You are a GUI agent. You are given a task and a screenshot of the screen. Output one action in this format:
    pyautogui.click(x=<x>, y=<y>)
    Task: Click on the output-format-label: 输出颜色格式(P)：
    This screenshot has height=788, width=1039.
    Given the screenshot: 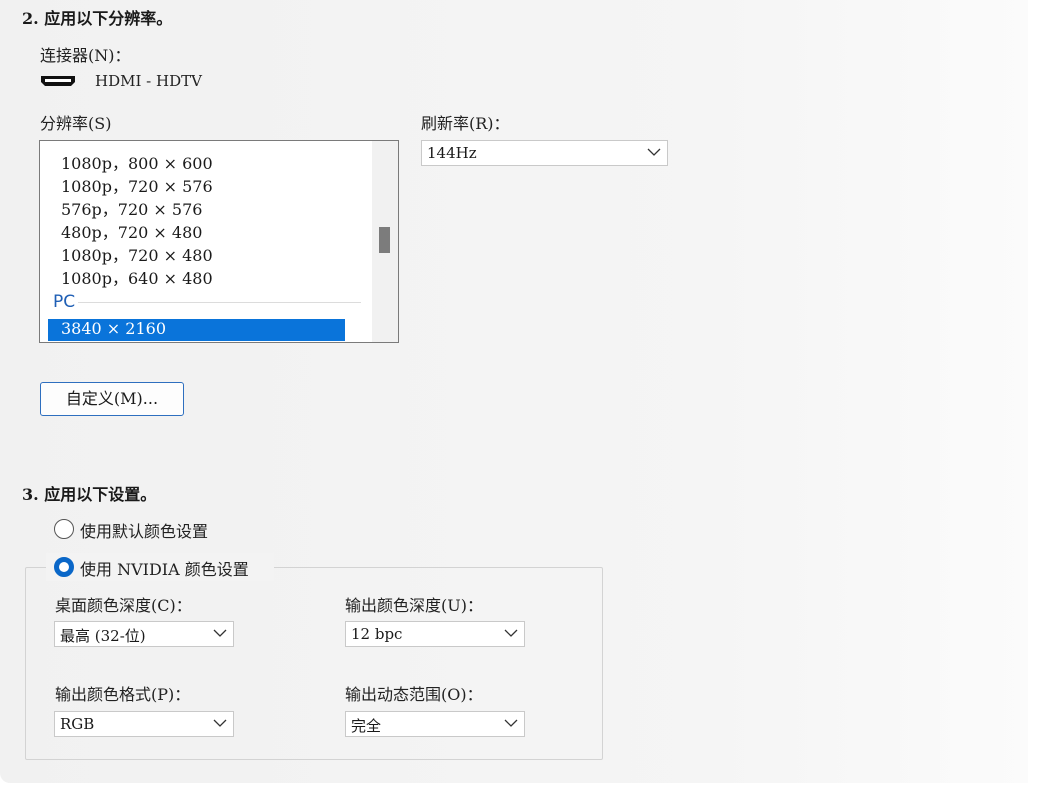 What is the action you would take?
    pyautogui.click(x=123, y=694)
    